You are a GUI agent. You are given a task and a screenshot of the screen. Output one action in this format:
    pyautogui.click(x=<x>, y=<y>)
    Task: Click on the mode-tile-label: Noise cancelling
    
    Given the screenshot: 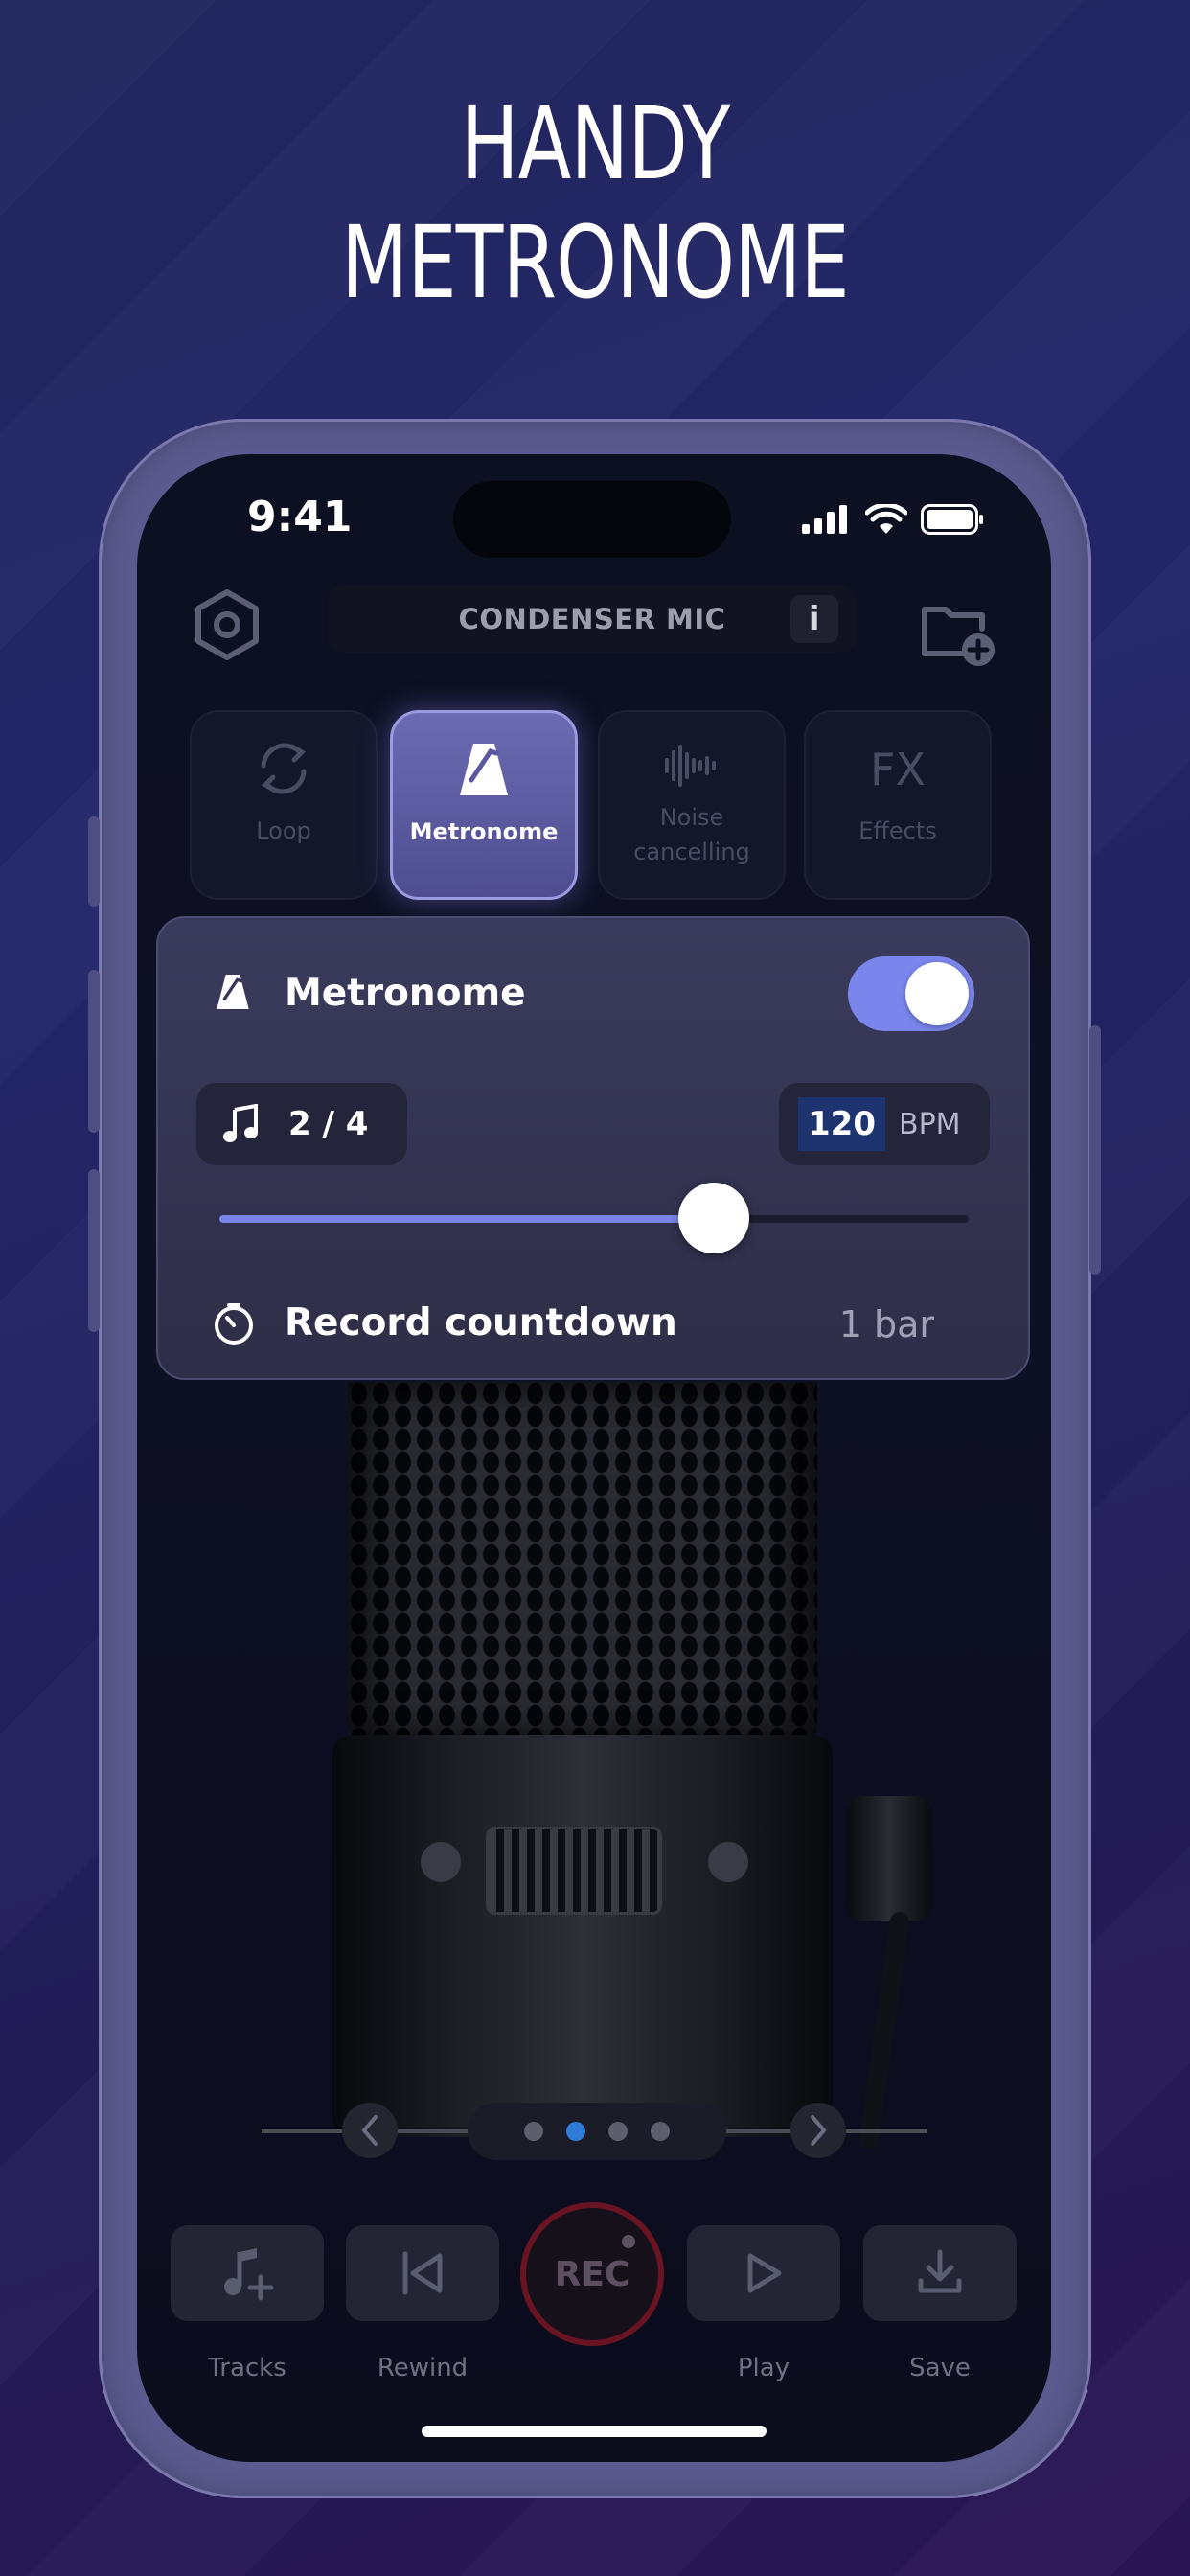 What is the action you would take?
    pyautogui.click(x=692, y=834)
    